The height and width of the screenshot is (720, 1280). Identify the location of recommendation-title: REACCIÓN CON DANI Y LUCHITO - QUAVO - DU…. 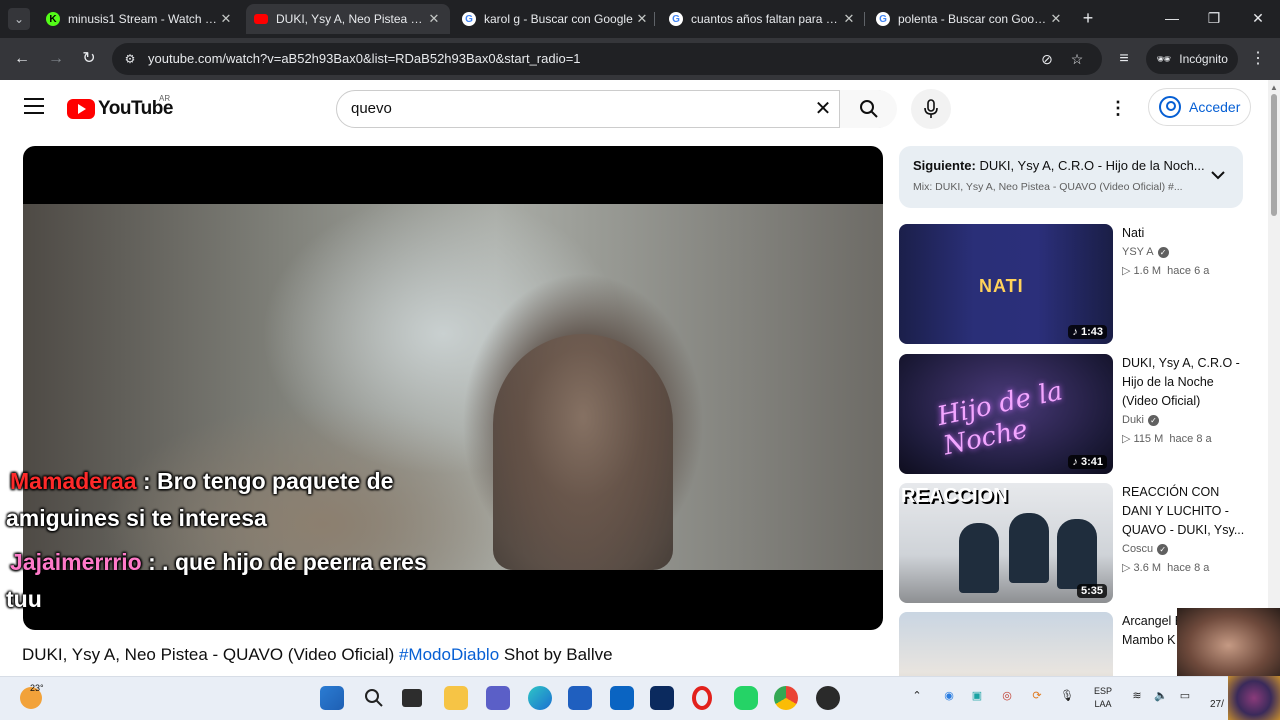
(1187, 511).